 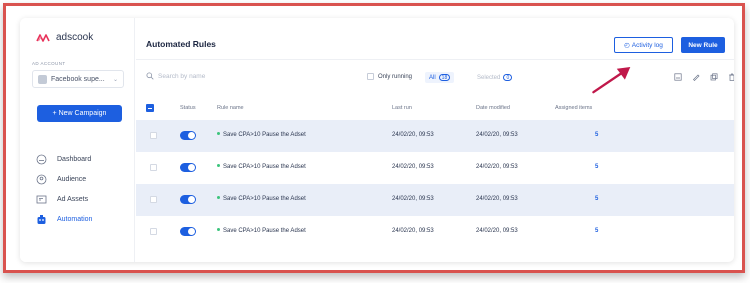 I want to click on filter-all-tab: All 18, so click(x=440, y=77).